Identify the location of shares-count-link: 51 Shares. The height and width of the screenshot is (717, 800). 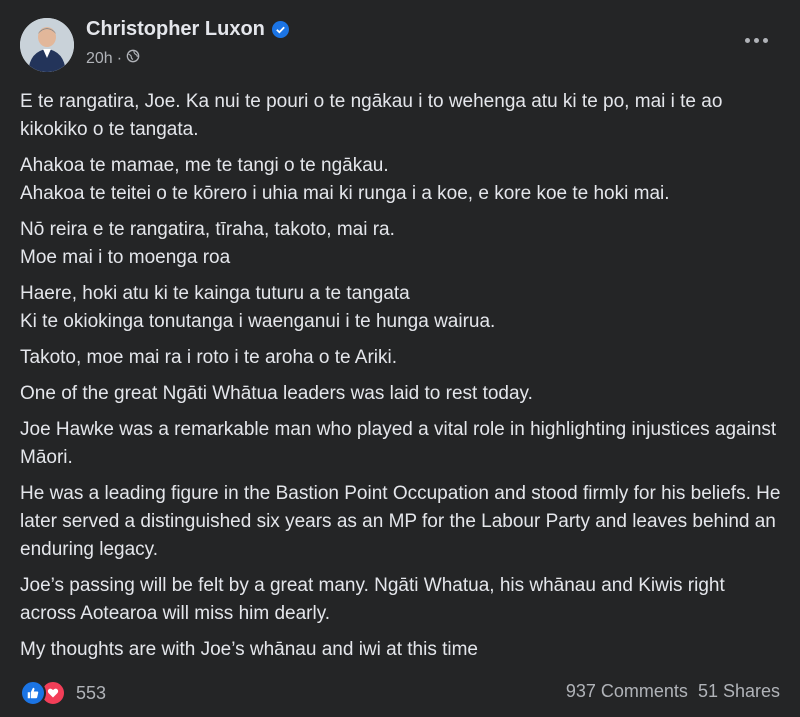
(739, 691).